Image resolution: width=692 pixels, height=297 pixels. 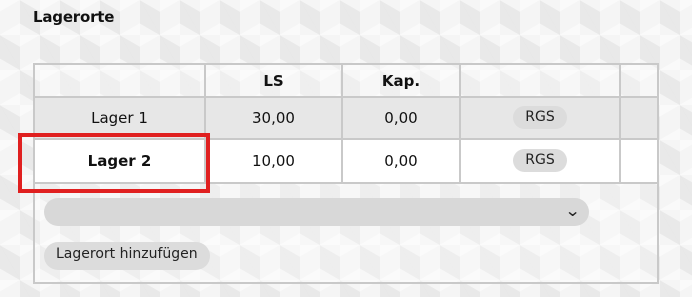 I want to click on add-location-button: Lagerort hinzufügen, so click(x=127, y=256).